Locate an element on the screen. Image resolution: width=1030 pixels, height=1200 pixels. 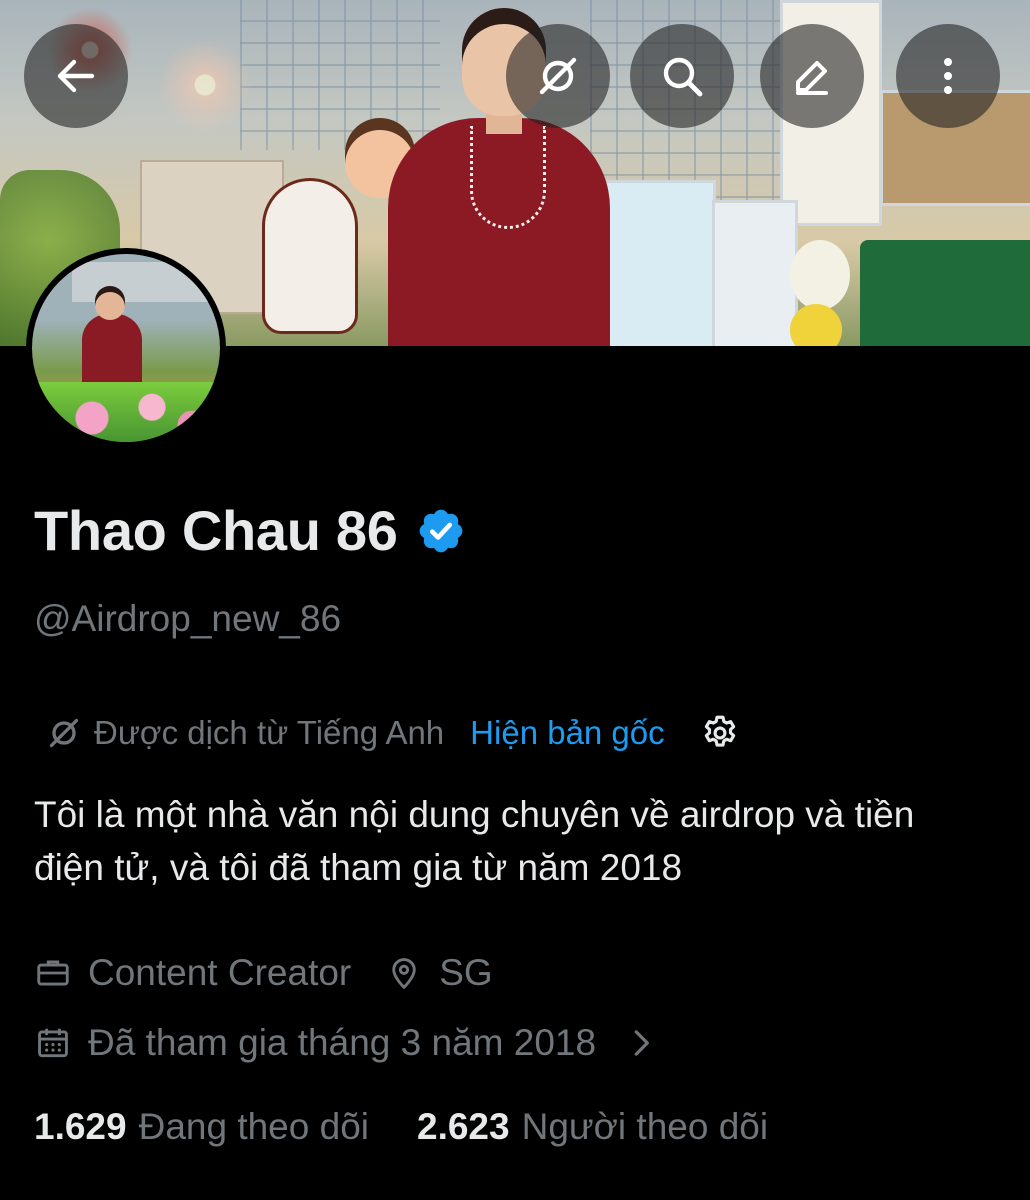
translate-icon is located at coordinates (69, 733).